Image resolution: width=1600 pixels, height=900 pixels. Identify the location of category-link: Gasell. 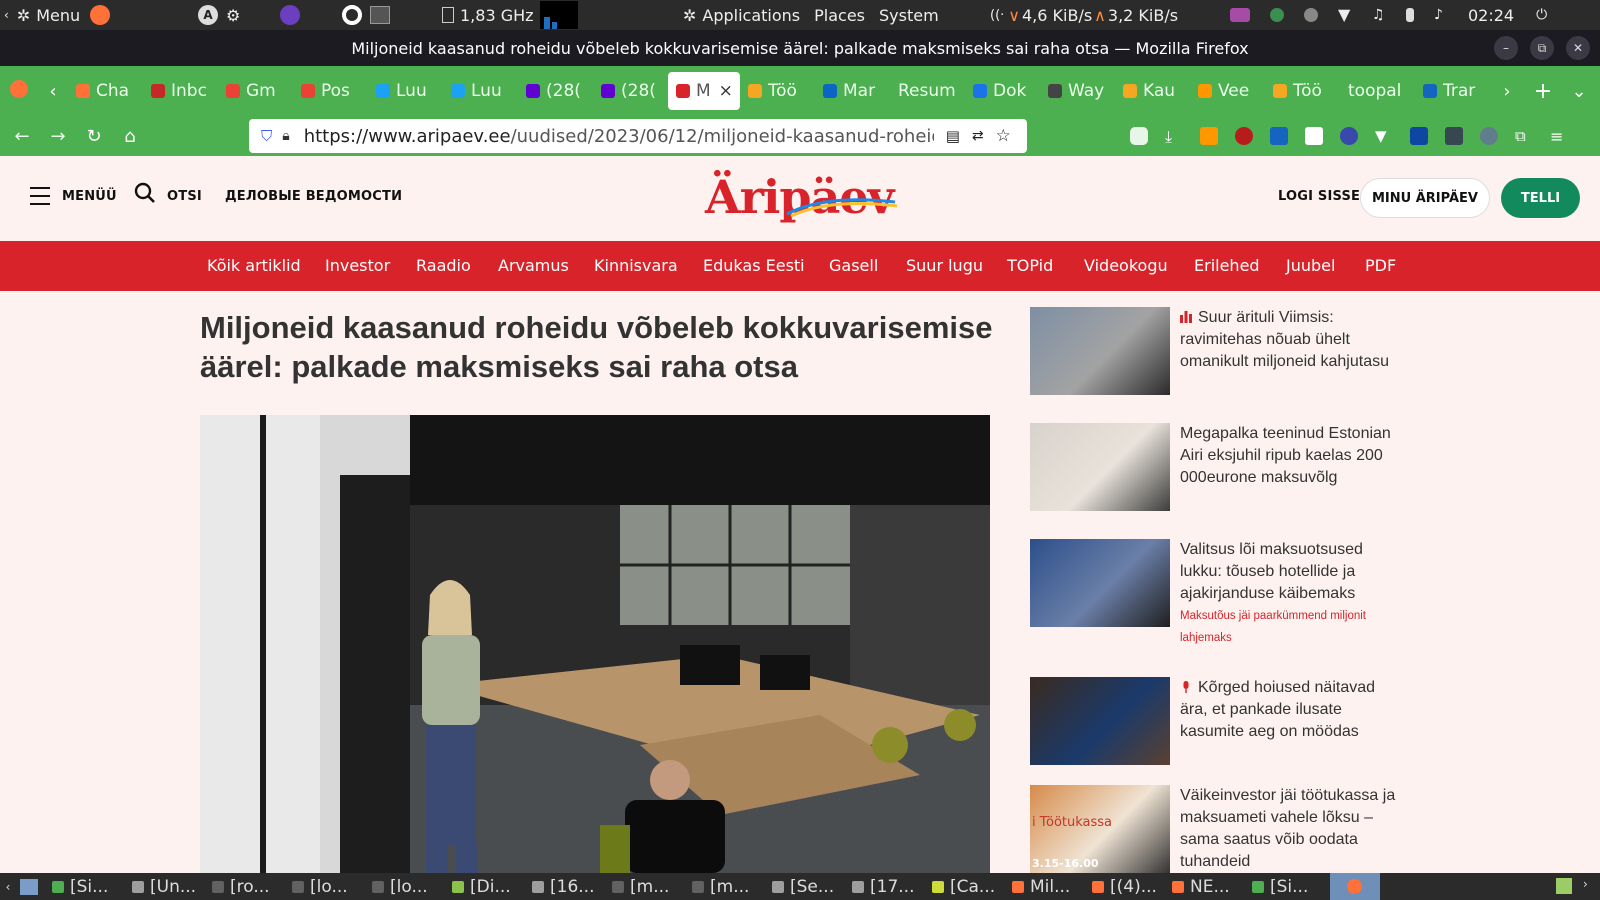
(853, 266).